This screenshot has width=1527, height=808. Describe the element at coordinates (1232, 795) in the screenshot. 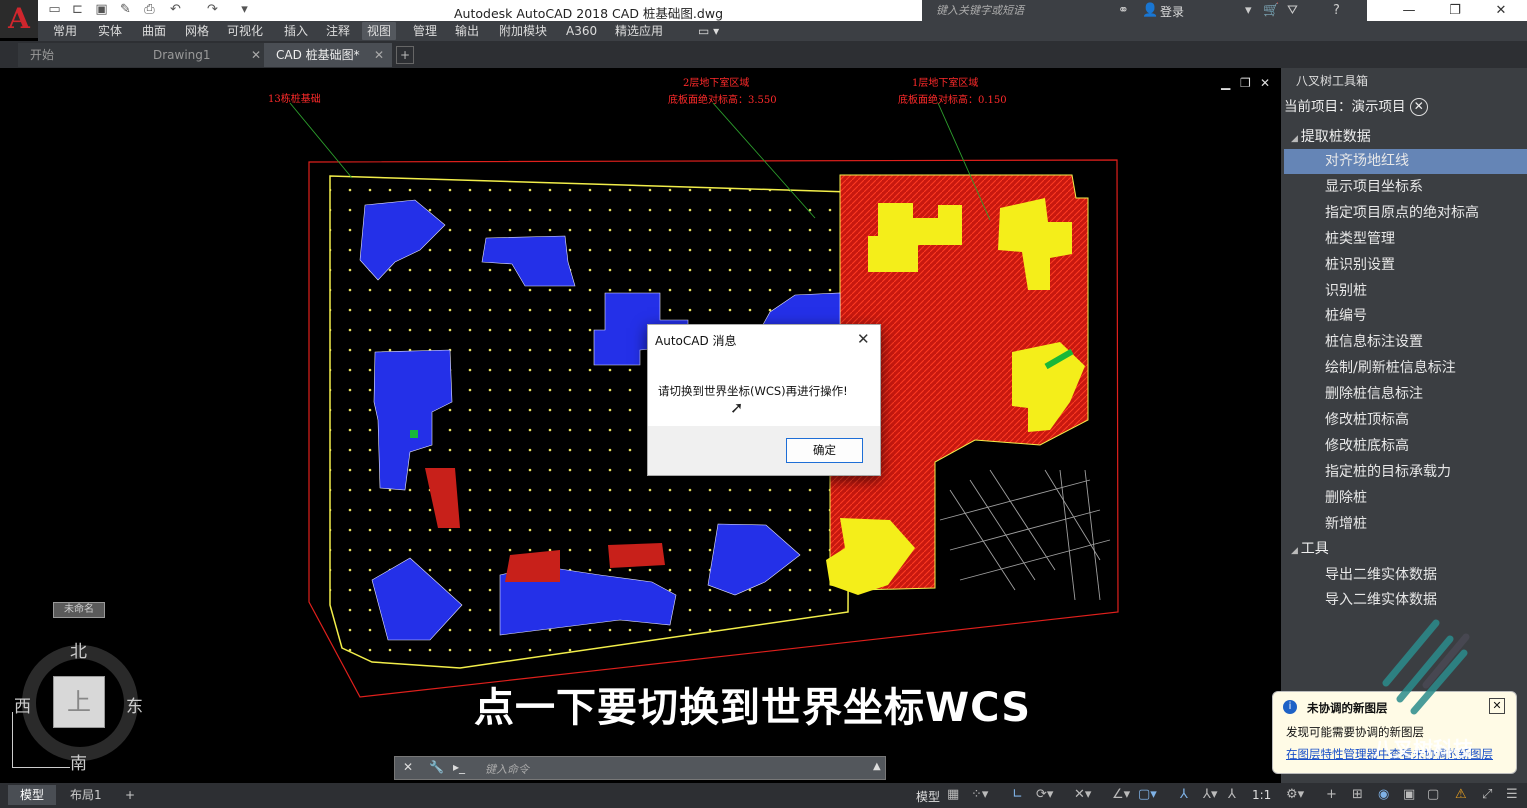

I see `annotation-scale-icon: ⅄` at that location.